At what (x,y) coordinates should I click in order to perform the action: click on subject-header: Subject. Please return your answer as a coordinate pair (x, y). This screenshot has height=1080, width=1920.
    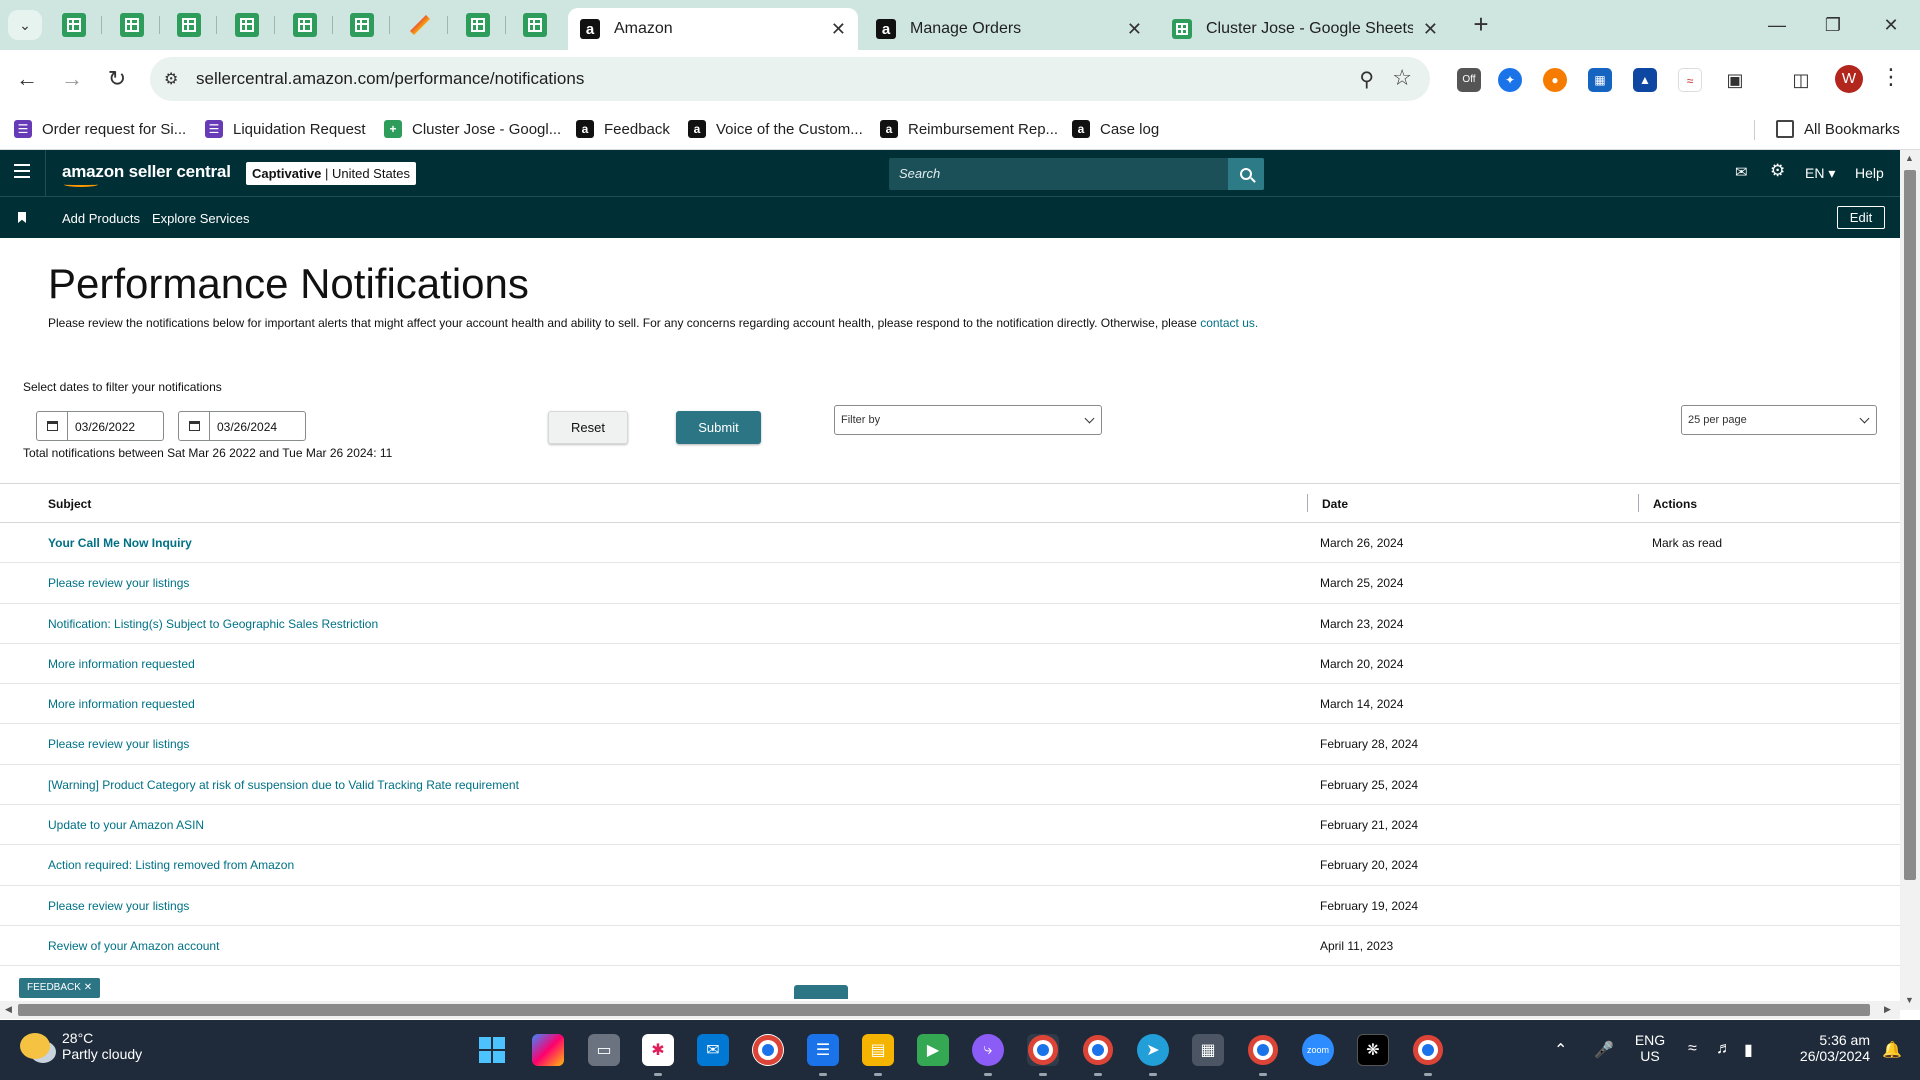
    Looking at the image, I should click on (69, 504).